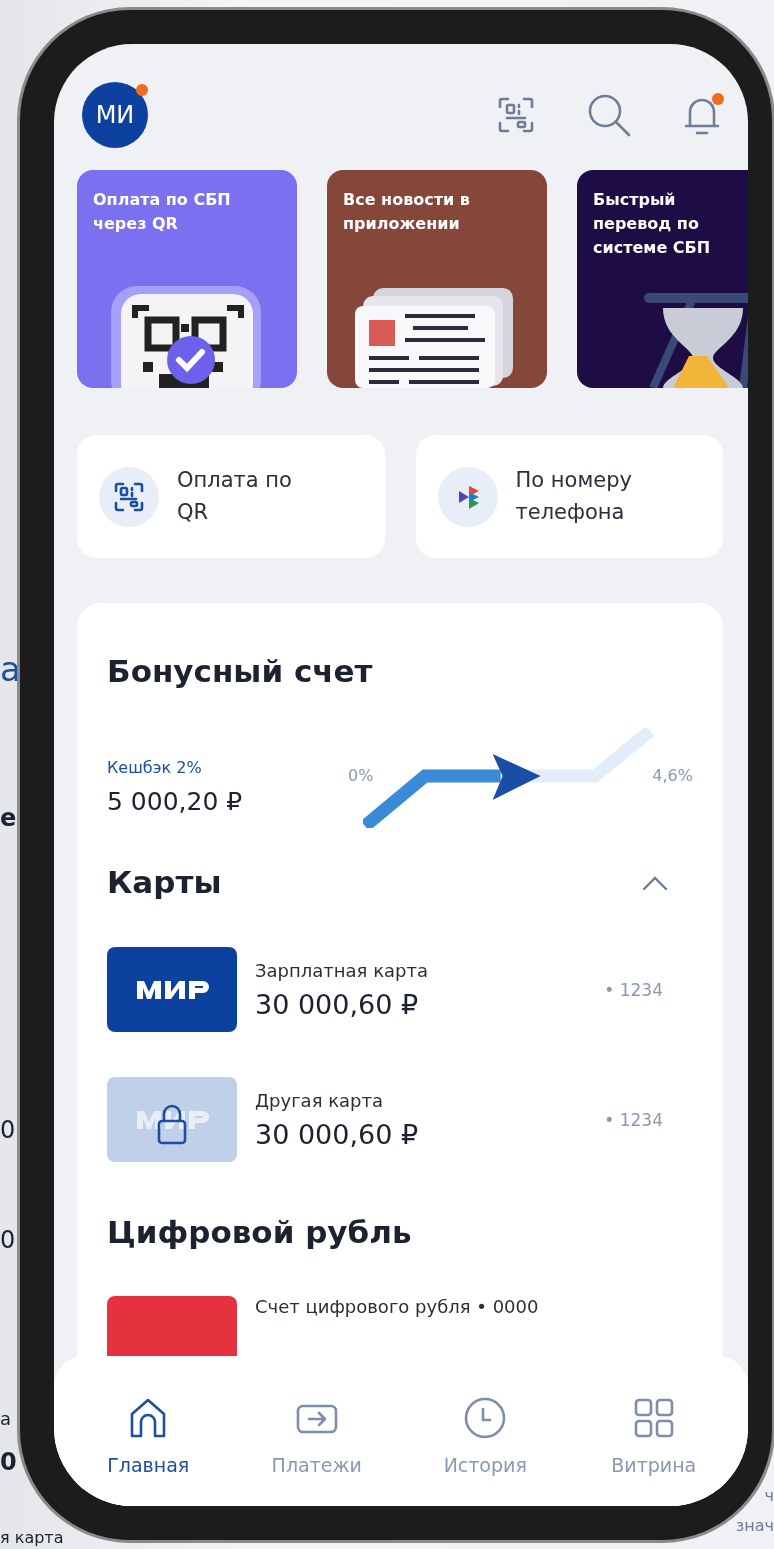 This screenshot has height=1549, width=774. I want to click on card-name: Зарплатная карта, so click(342, 970).